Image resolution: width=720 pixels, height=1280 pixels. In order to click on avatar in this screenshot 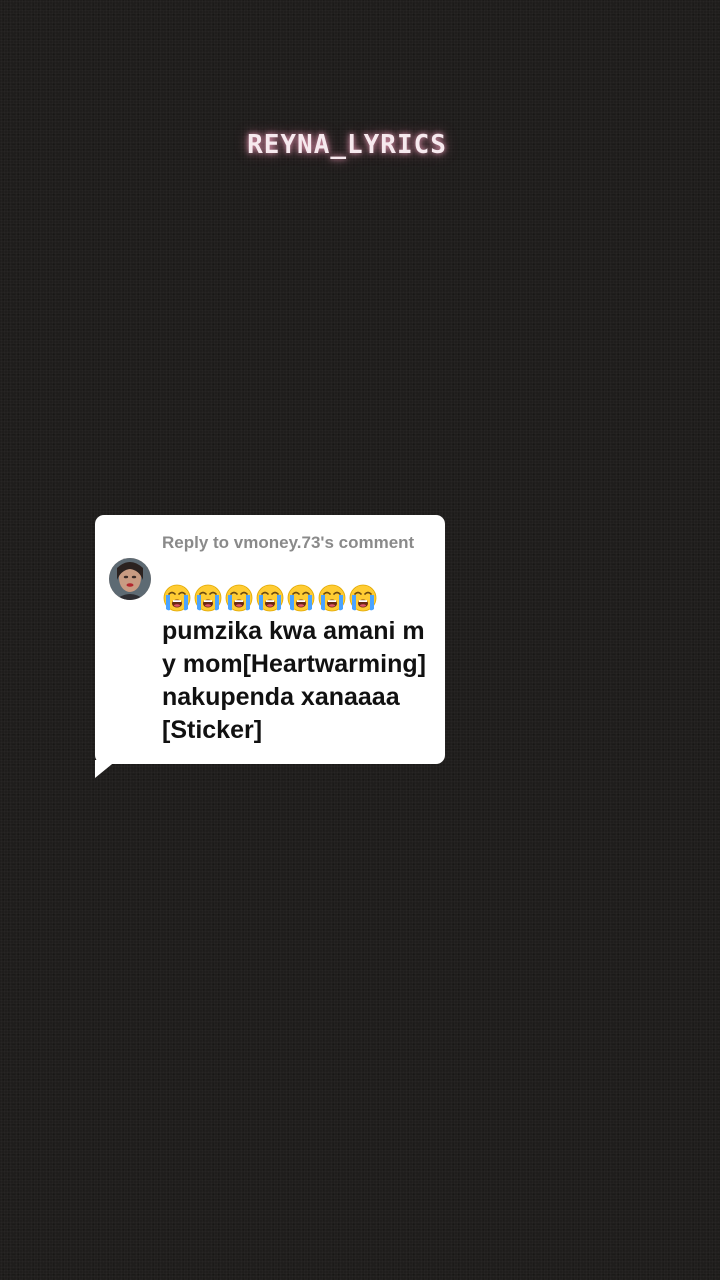, I will do `click(130, 579)`.